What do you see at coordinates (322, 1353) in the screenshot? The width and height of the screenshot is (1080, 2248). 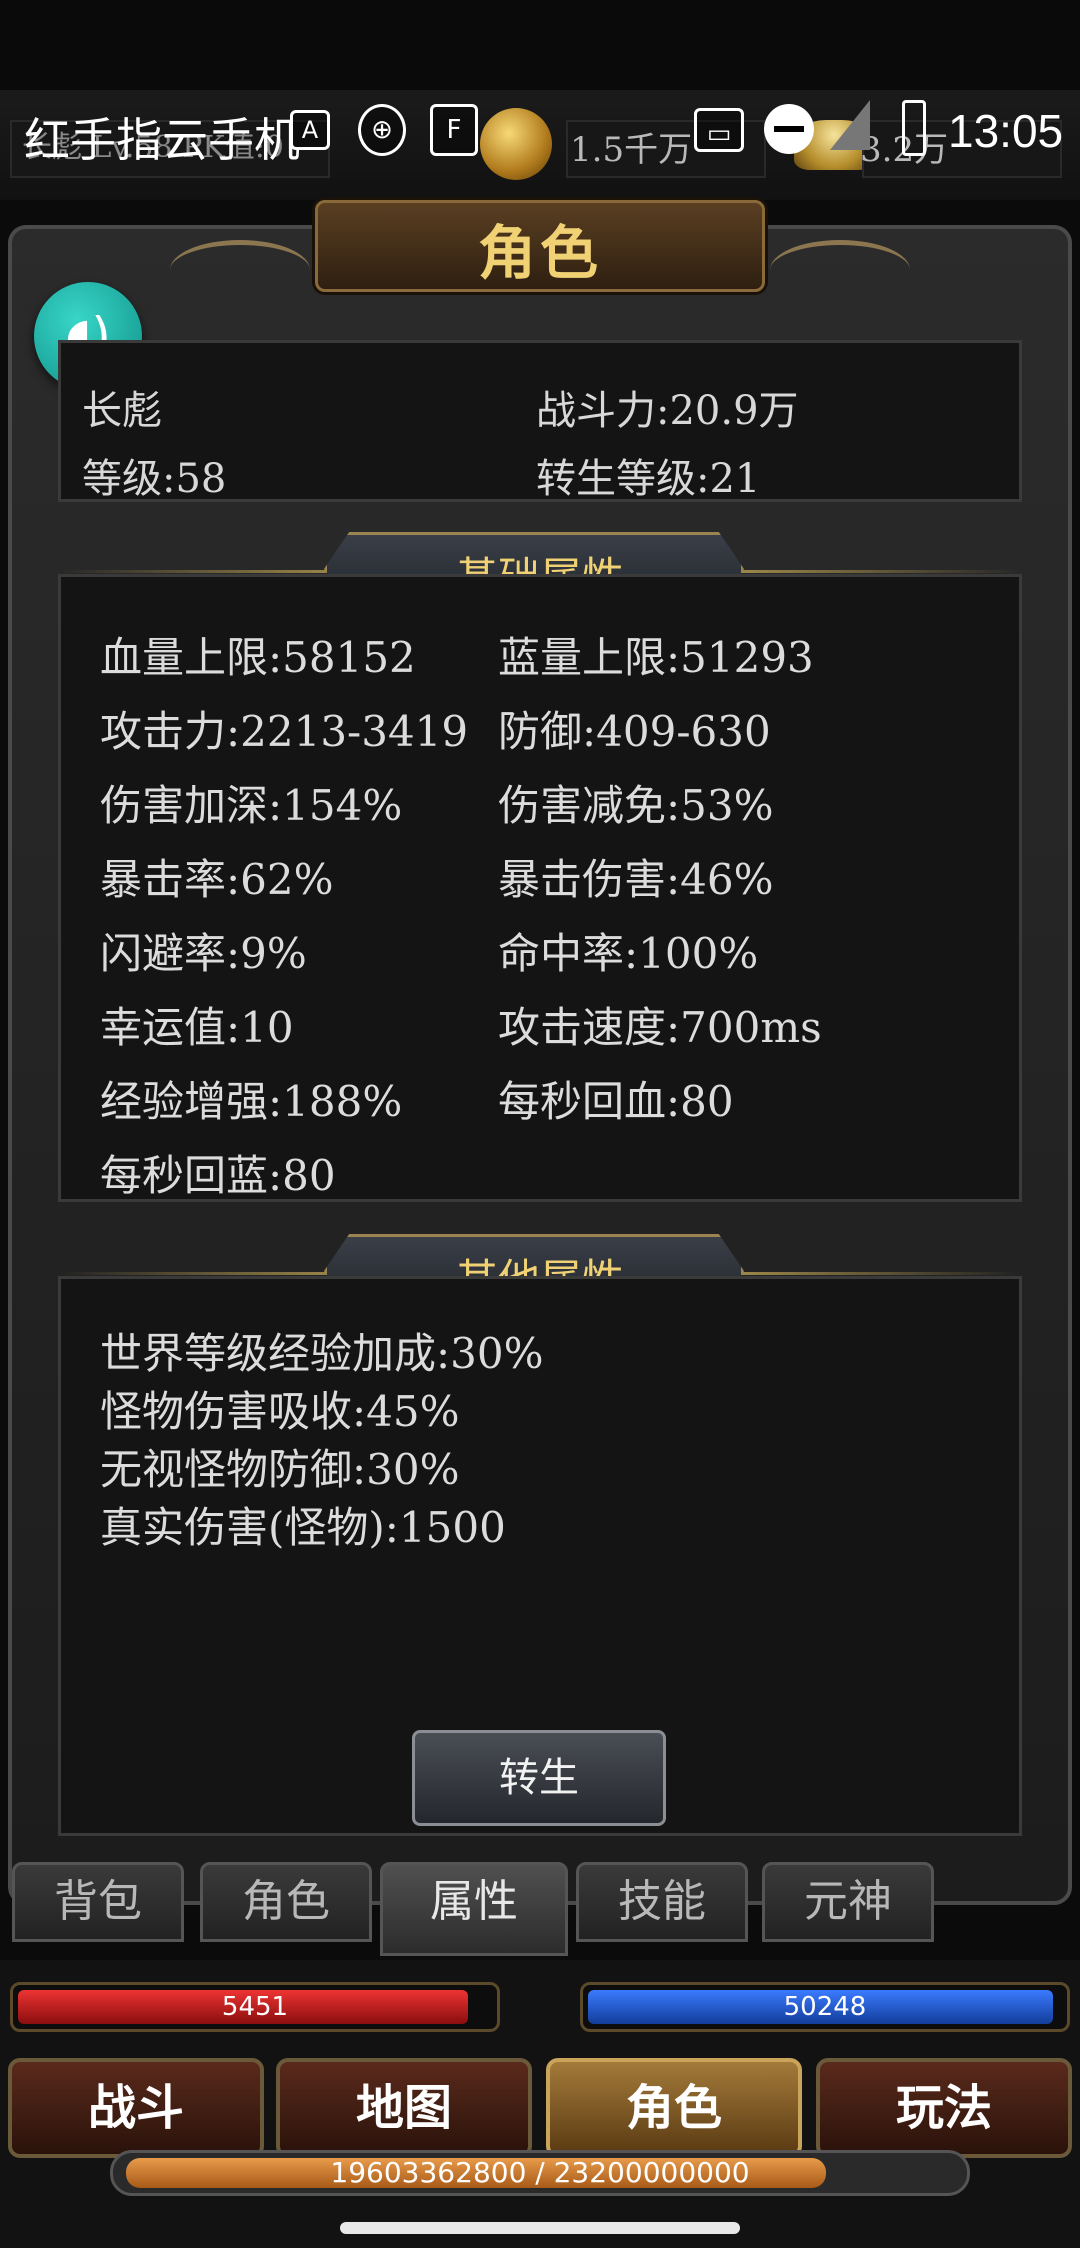 I see `attr-world-exp-bonus: 世界等级经验加成:30%` at bounding box center [322, 1353].